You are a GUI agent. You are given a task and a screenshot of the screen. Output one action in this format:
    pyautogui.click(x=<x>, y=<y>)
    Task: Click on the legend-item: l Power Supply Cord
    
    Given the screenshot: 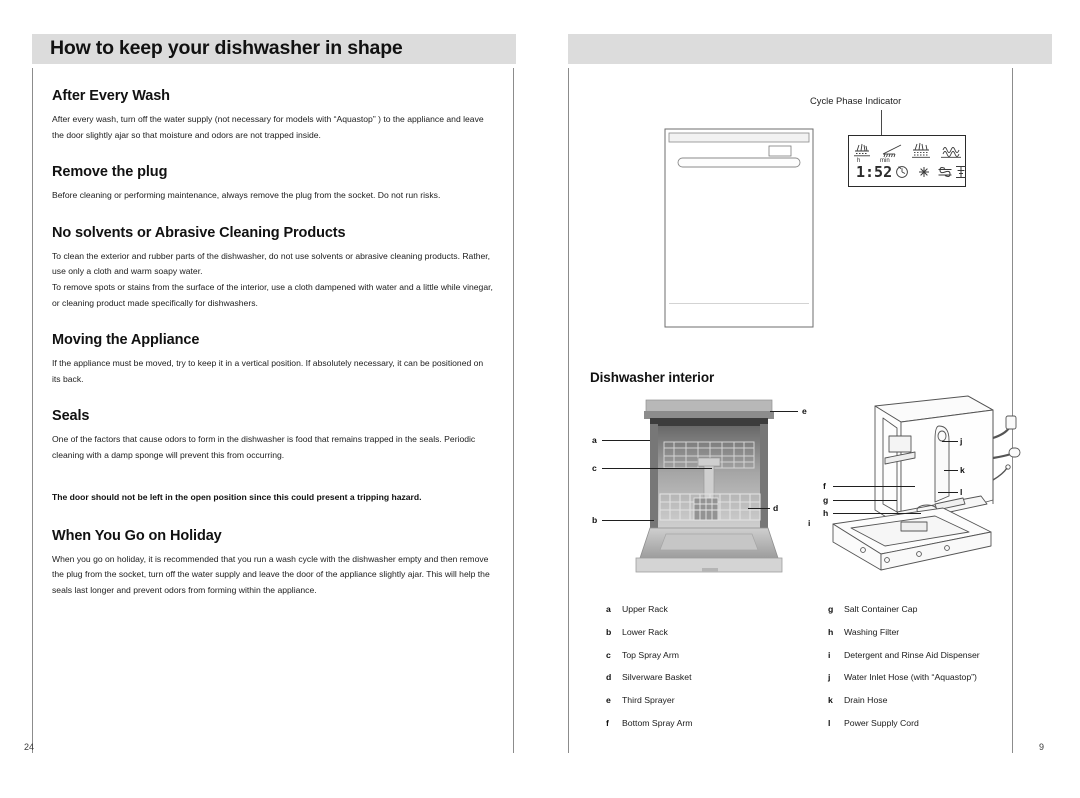 What is the action you would take?
    pyautogui.click(x=943, y=723)
    